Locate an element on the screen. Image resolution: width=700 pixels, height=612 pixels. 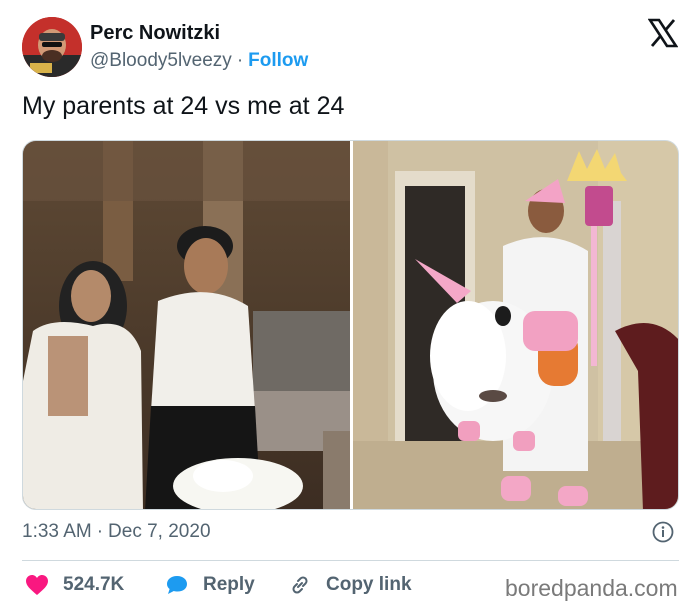
author-handle: @Bloody5lveezy is located at coordinates (161, 60).